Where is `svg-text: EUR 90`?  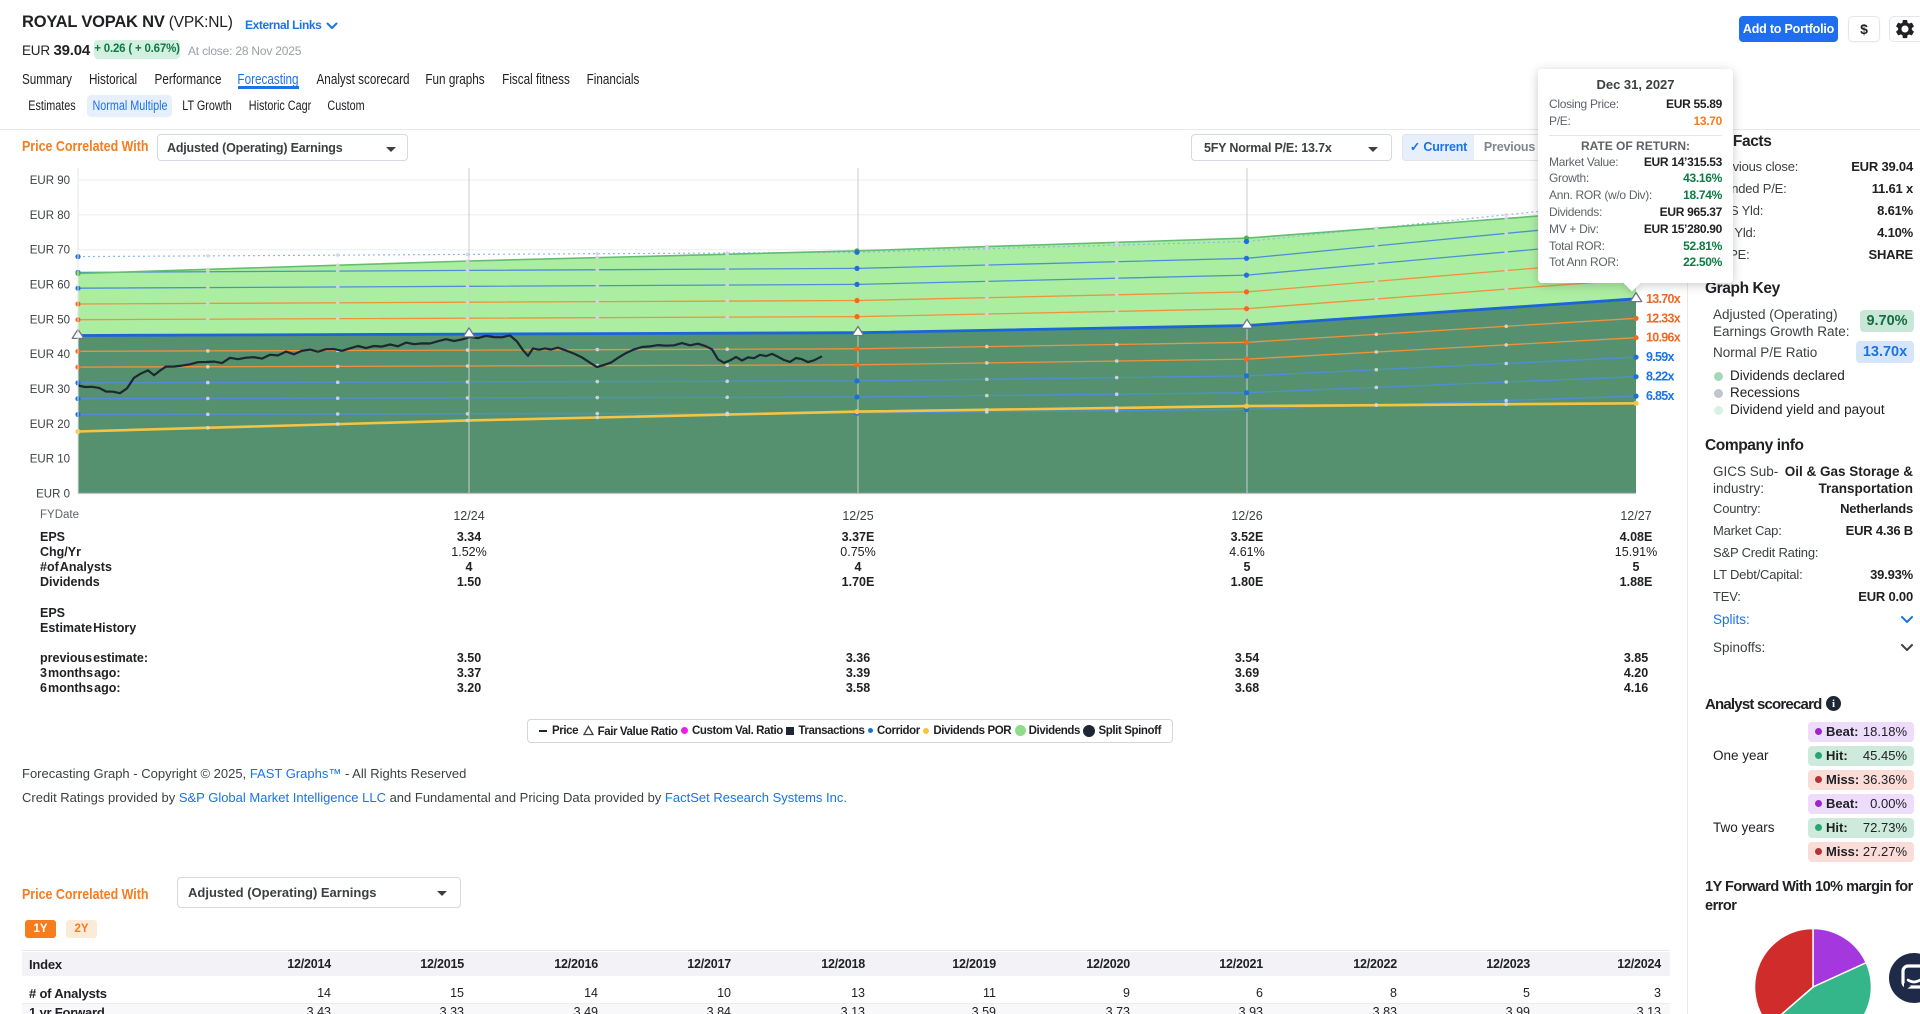
svg-text: EUR 90 is located at coordinates (50, 181).